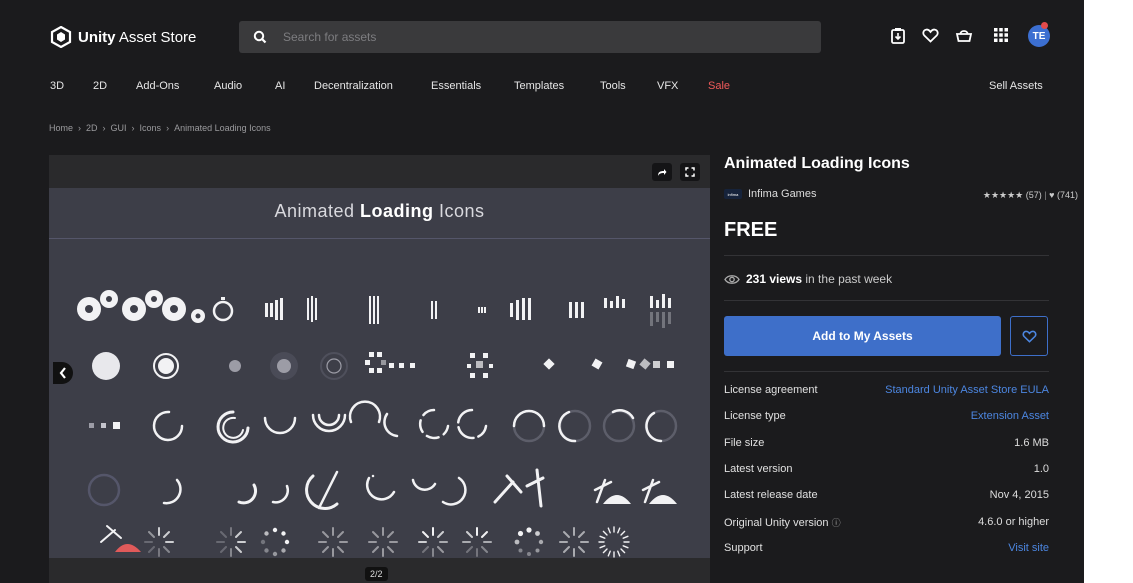 The image size is (1133, 583). I want to click on fullscreen-icon, so click(690, 172).